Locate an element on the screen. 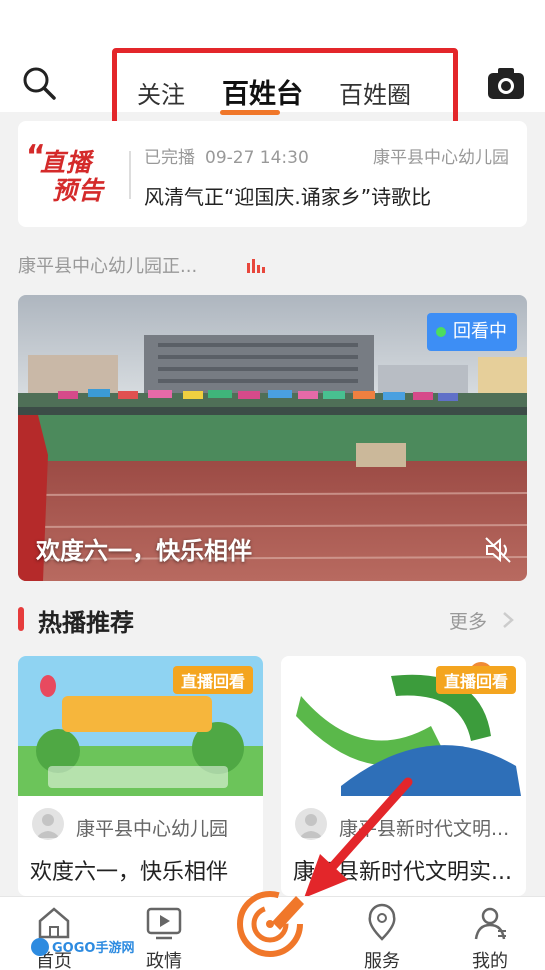 The height and width of the screenshot is (970, 545). card-title: 欢度六一，快乐相伴 is located at coordinates (129, 872).